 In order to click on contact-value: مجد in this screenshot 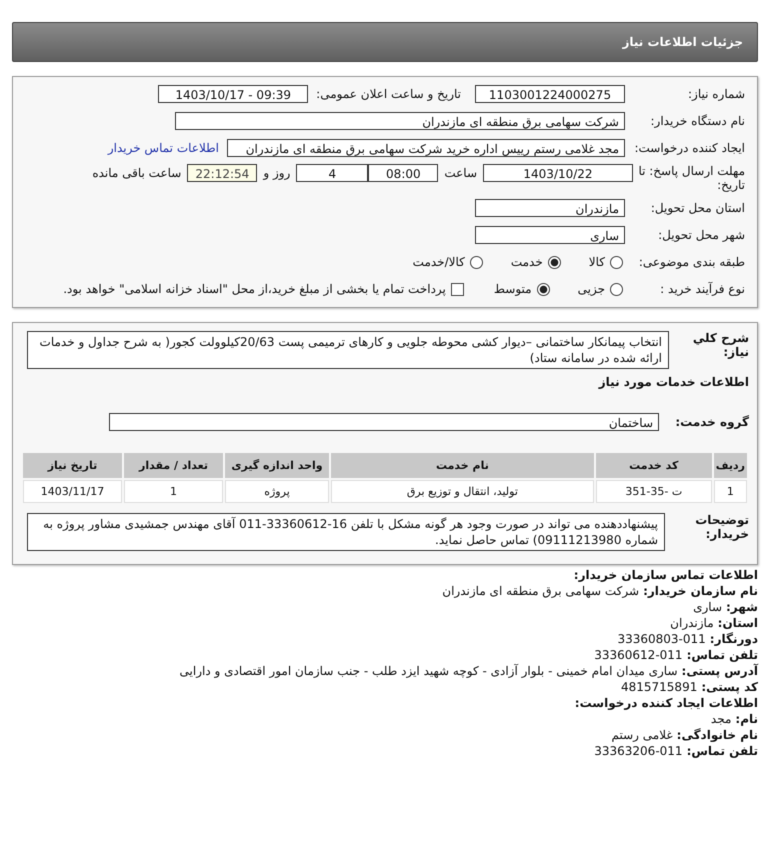, I will do `click(721, 719)`.